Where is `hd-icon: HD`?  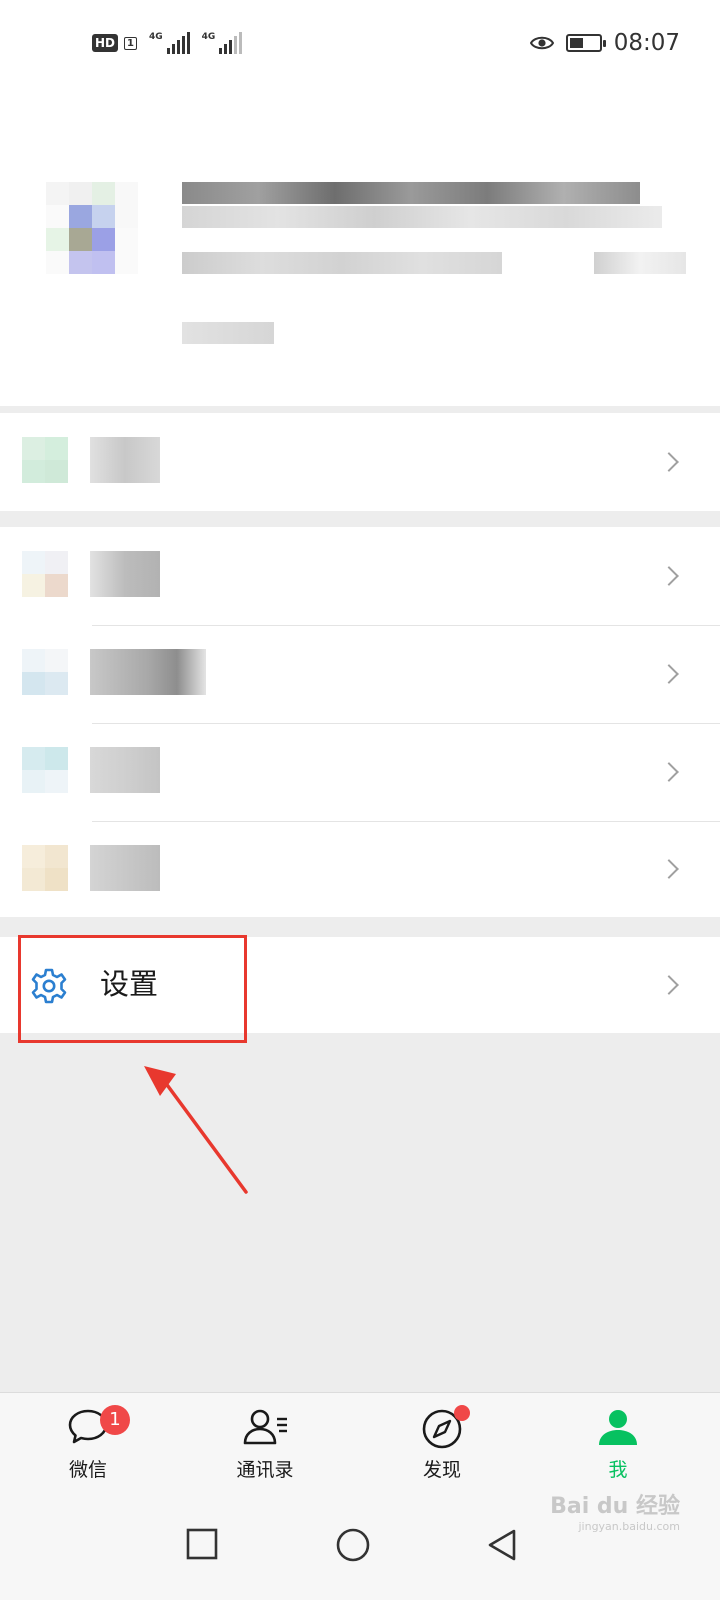 hd-icon: HD is located at coordinates (105, 43).